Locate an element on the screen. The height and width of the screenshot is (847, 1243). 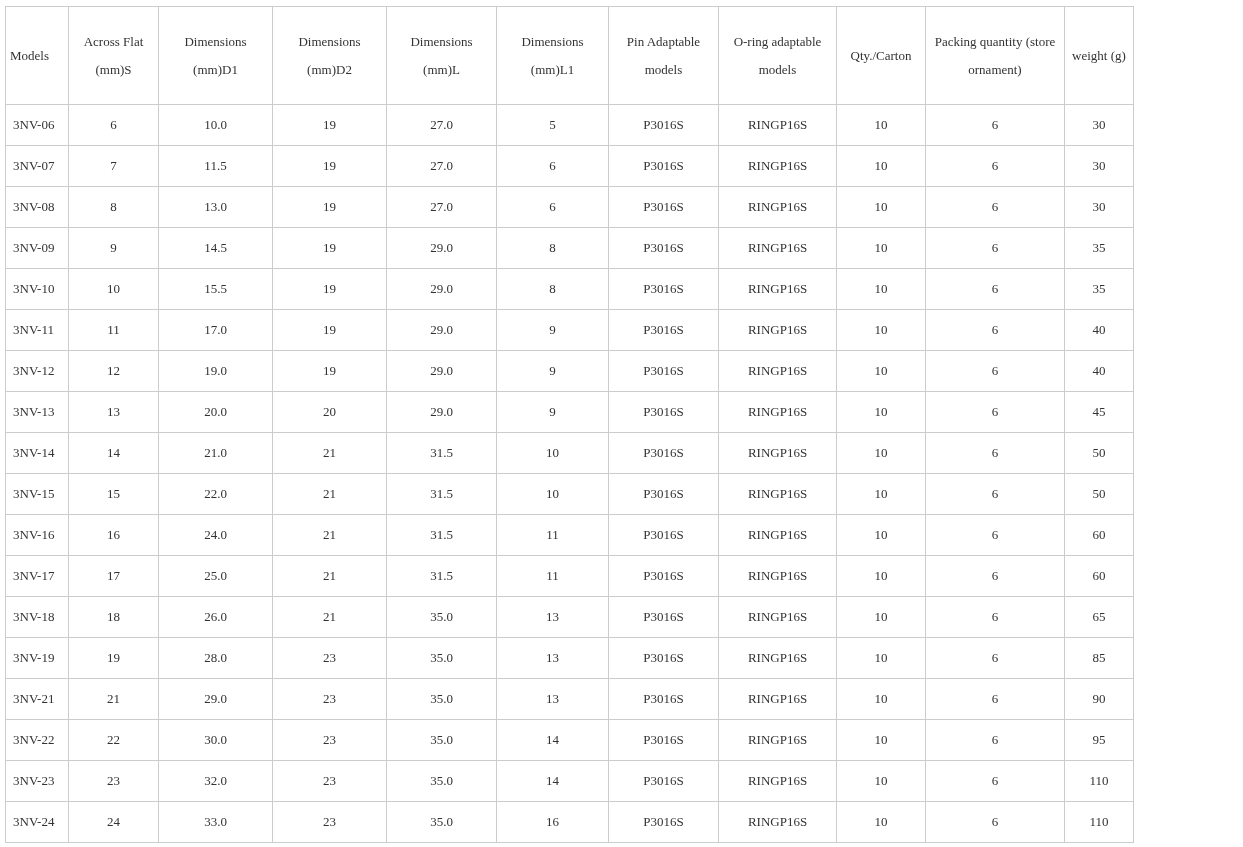
table-cell: 110 is located at coordinates (1099, 822).